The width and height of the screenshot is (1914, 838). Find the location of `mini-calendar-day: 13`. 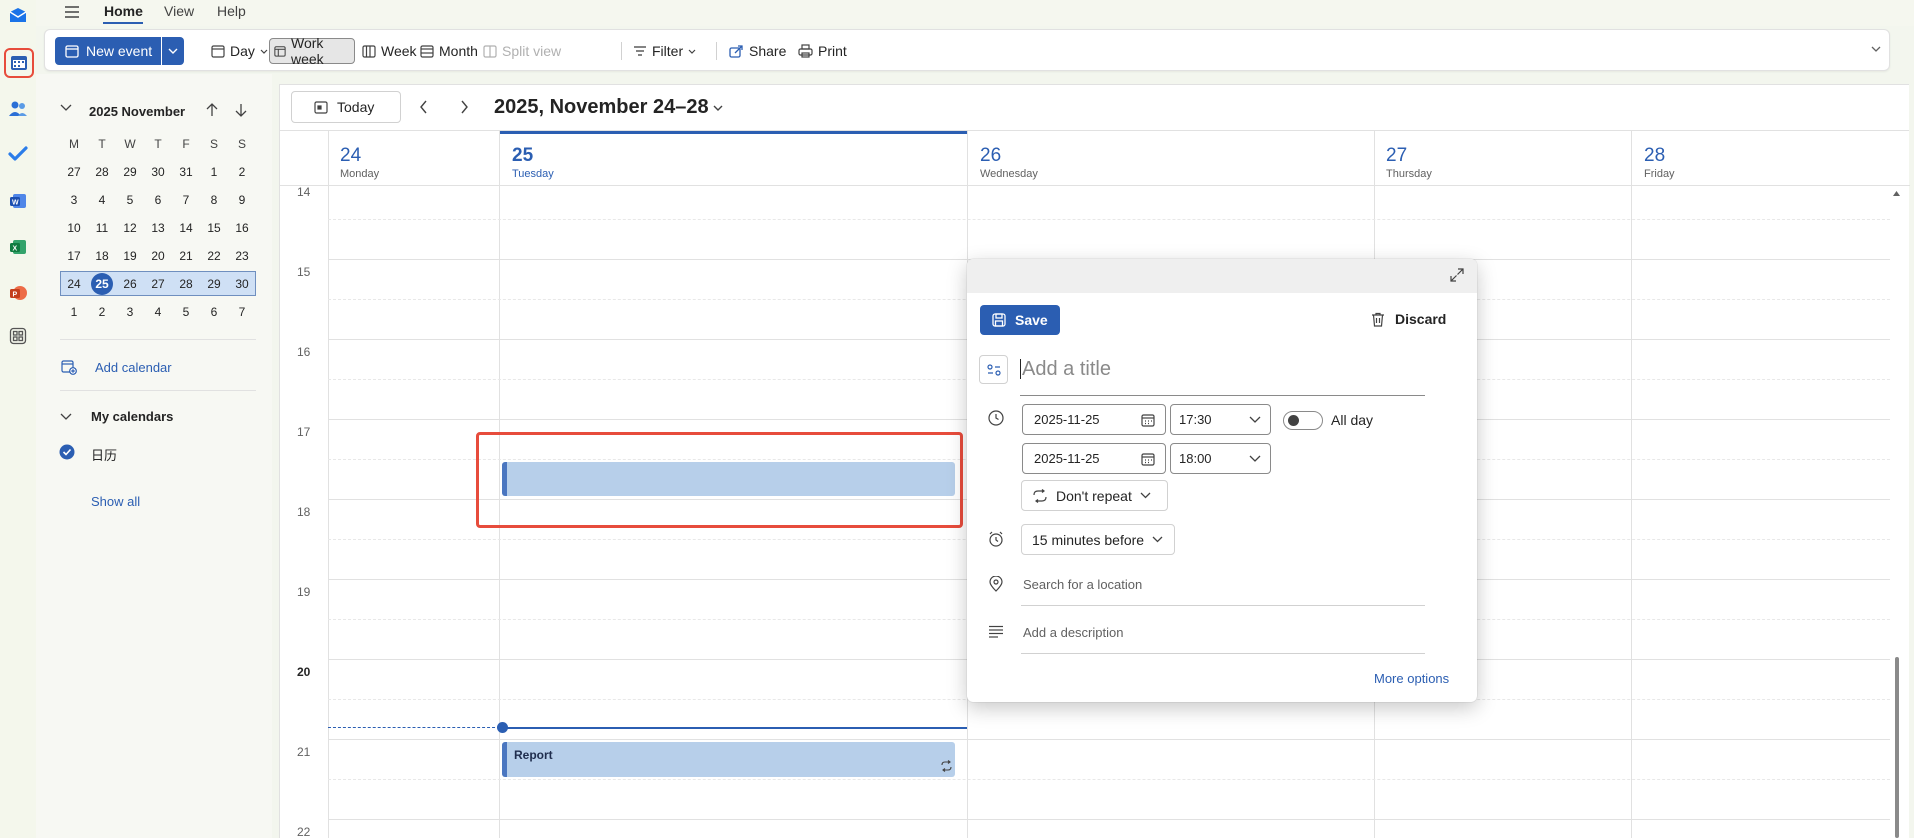

mini-calendar-day: 13 is located at coordinates (158, 228).